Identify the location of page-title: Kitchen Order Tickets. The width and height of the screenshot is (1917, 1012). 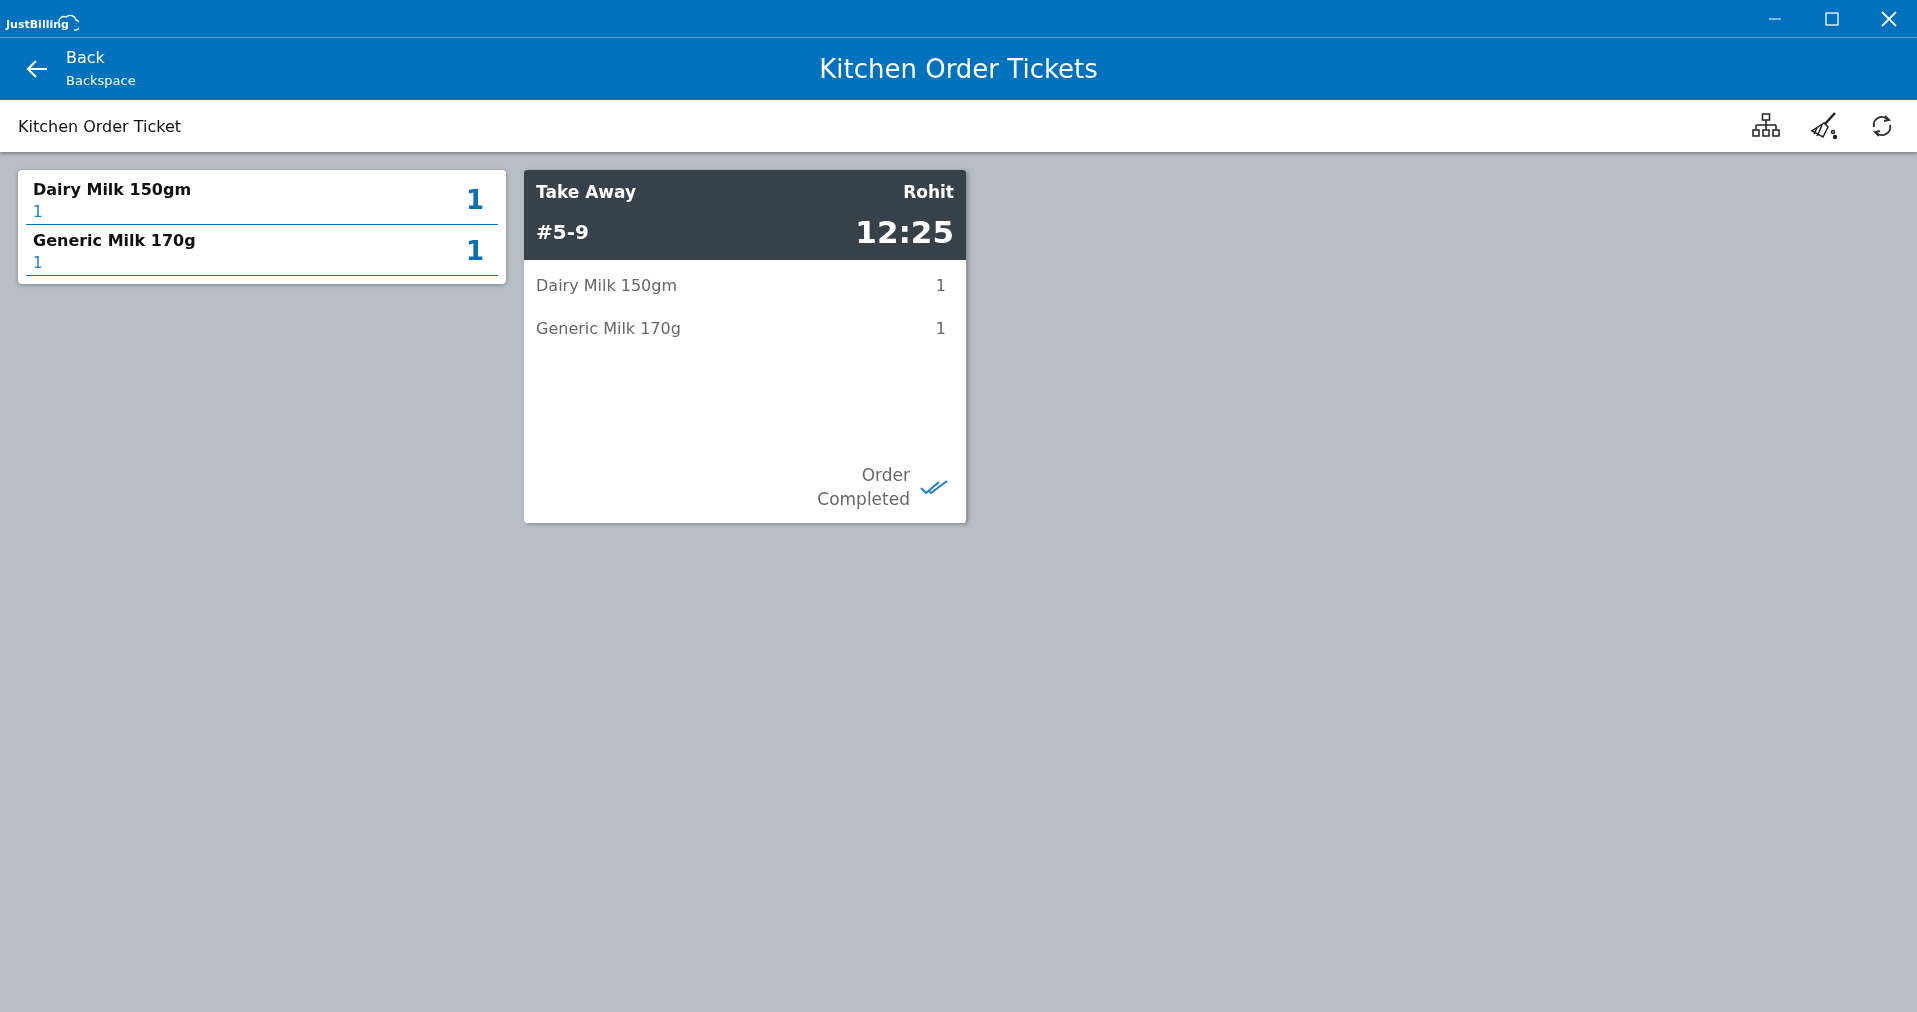
(958, 69).